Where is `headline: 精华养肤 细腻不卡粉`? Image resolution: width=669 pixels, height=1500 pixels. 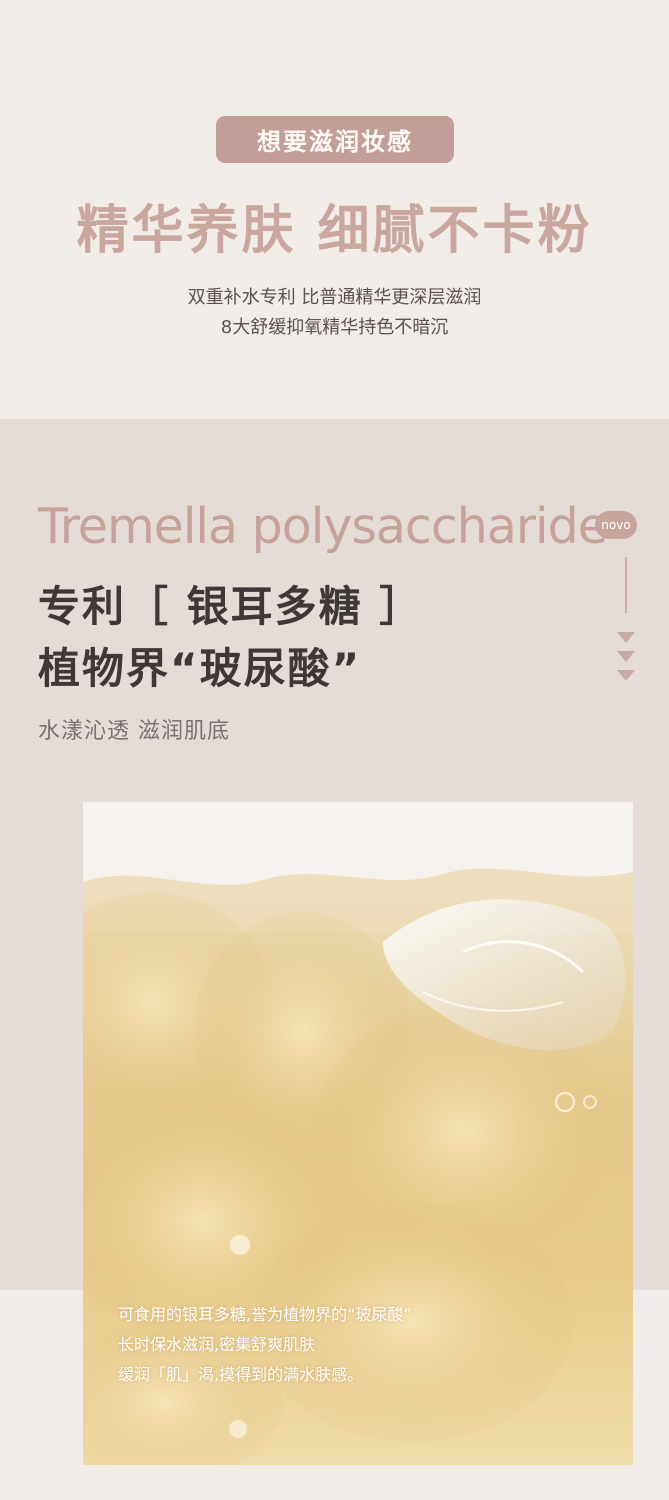 headline: 精华养肤 细腻不卡粉 is located at coordinates (334, 231).